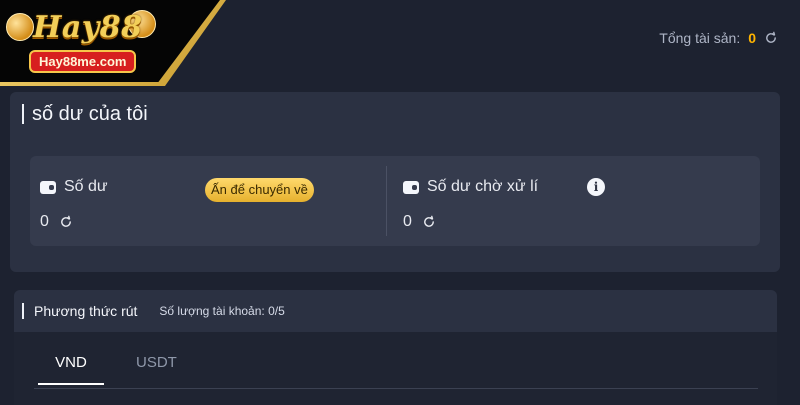 The width and height of the screenshot is (800, 405). What do you see at coordinates (276, 311) in the screenshot?
I see `account-count-value: 0/5` at bounding box center [276, 311].